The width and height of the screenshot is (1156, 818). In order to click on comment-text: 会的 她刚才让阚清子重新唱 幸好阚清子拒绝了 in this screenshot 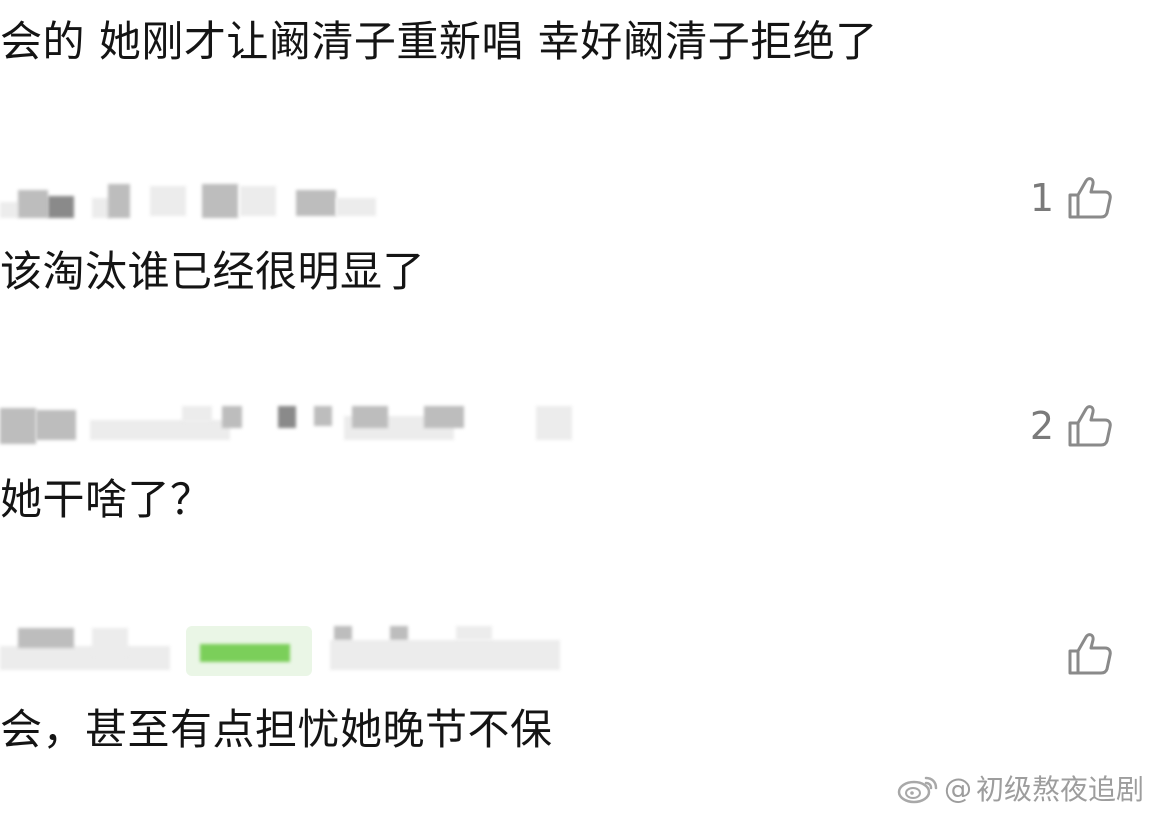, I will do `click(439, 41)`.